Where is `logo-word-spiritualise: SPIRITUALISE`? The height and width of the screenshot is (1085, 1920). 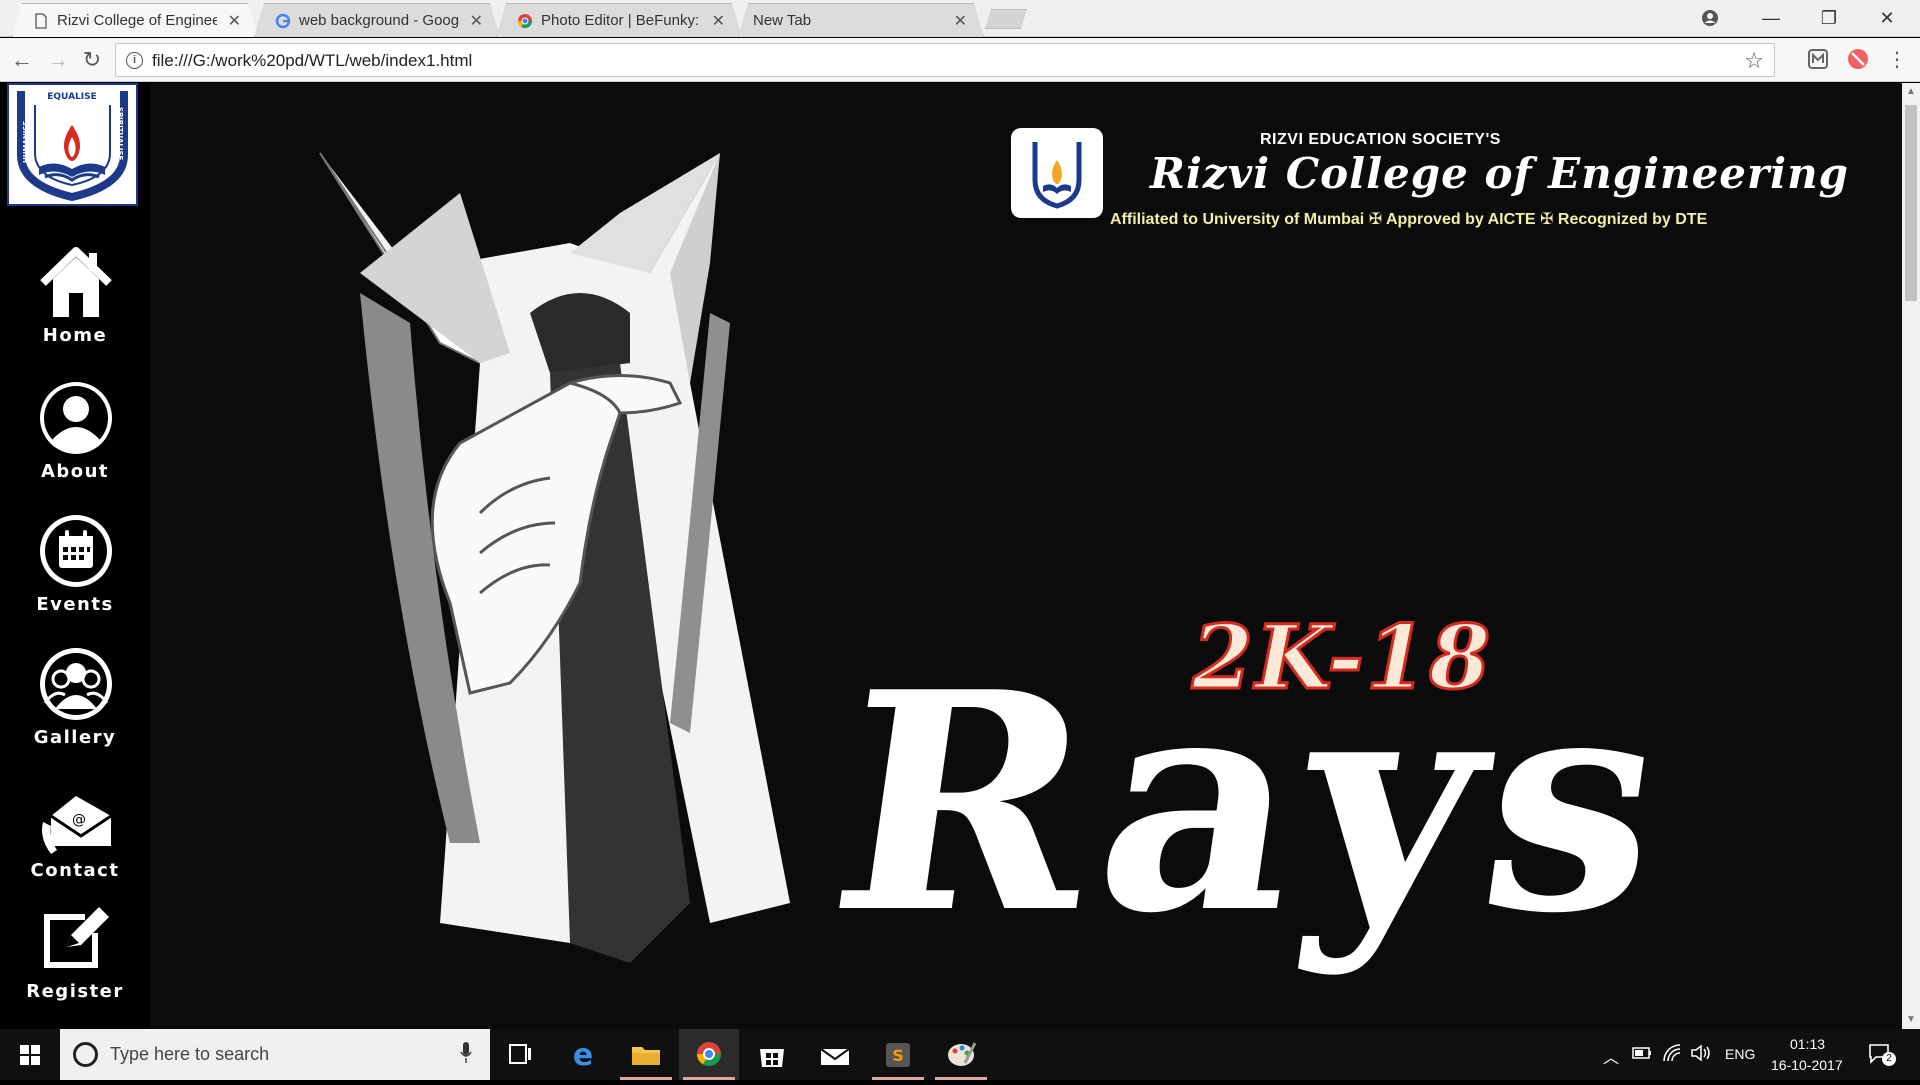
logo-word-spiritualise: SPIRITUALISE is located at coordinates (120, 134).